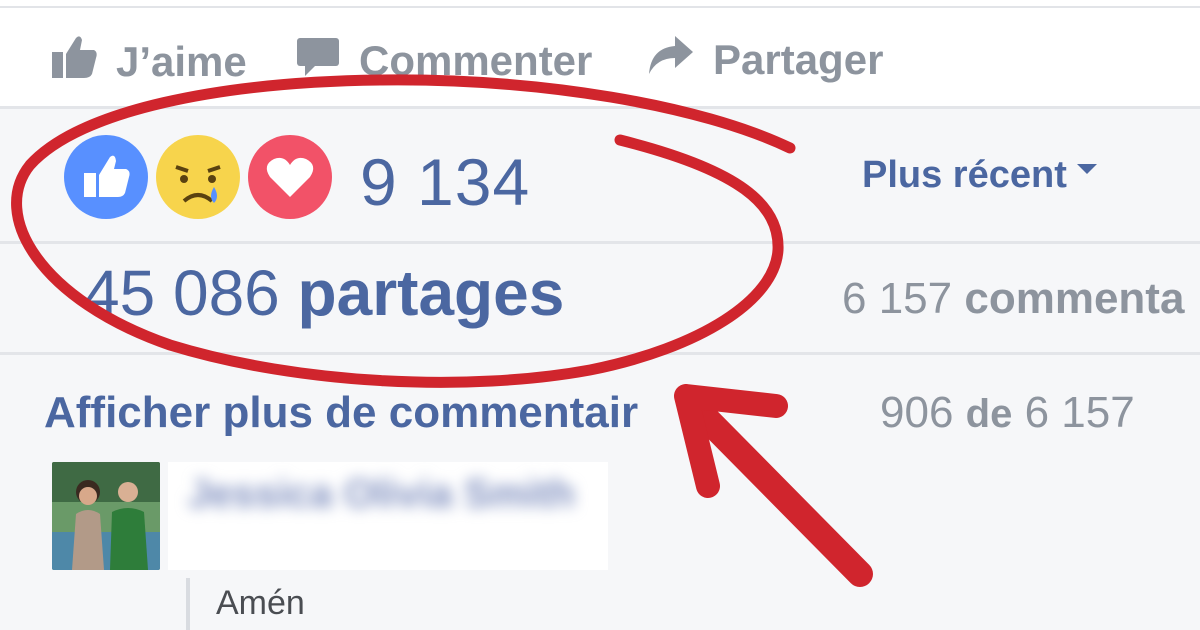 Image resolution: width=1200 pixels, height=630 pixels. What do you see at coordinates (964, 175) in the screenshot?
I see `sort-label: Plus récent` at bounding box center [964, 175].